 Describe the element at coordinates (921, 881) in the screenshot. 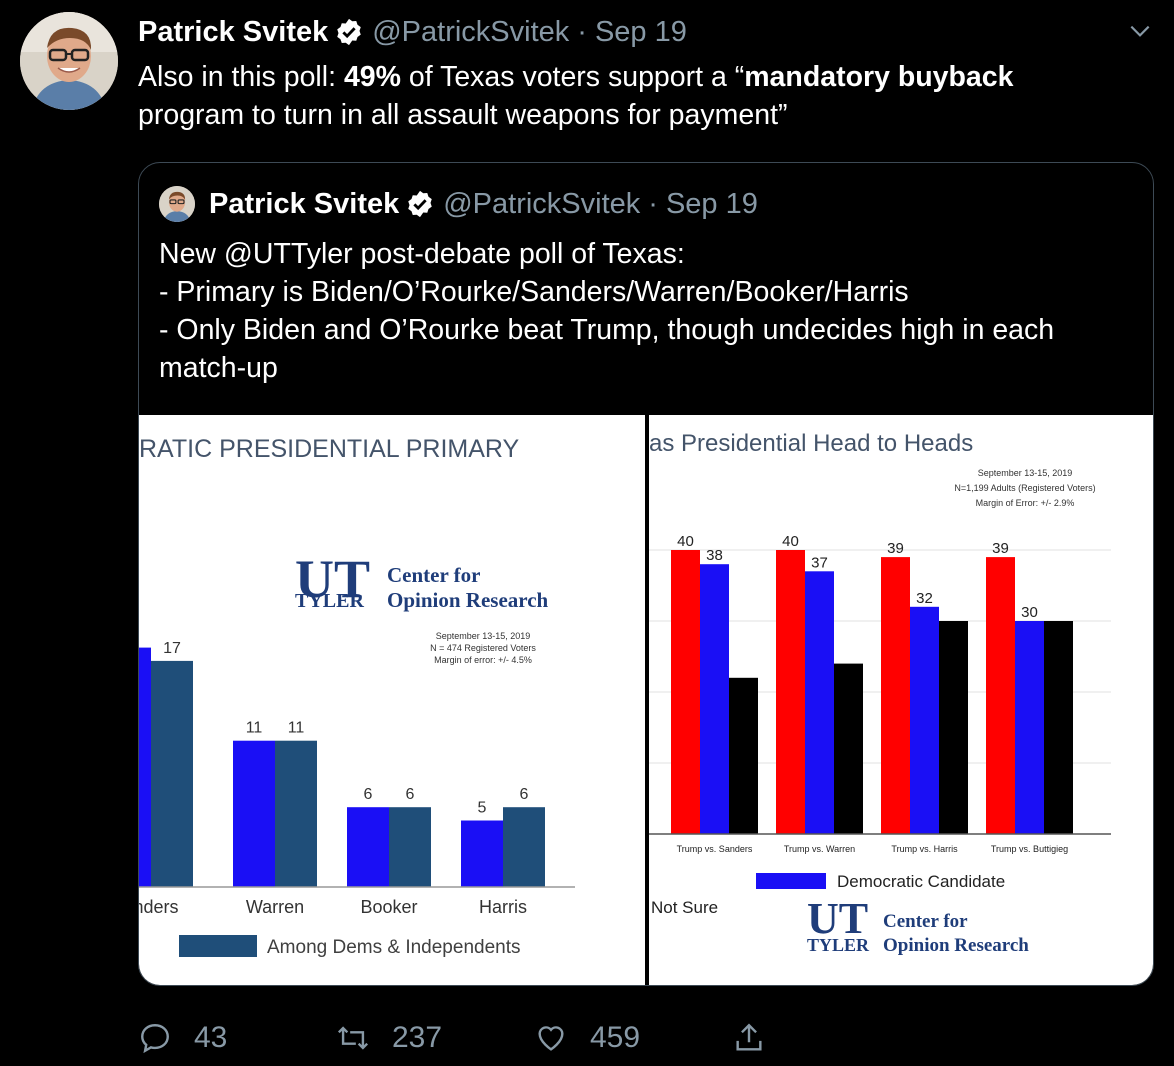

I see `legend-label: Democratic Candidate` at that location.